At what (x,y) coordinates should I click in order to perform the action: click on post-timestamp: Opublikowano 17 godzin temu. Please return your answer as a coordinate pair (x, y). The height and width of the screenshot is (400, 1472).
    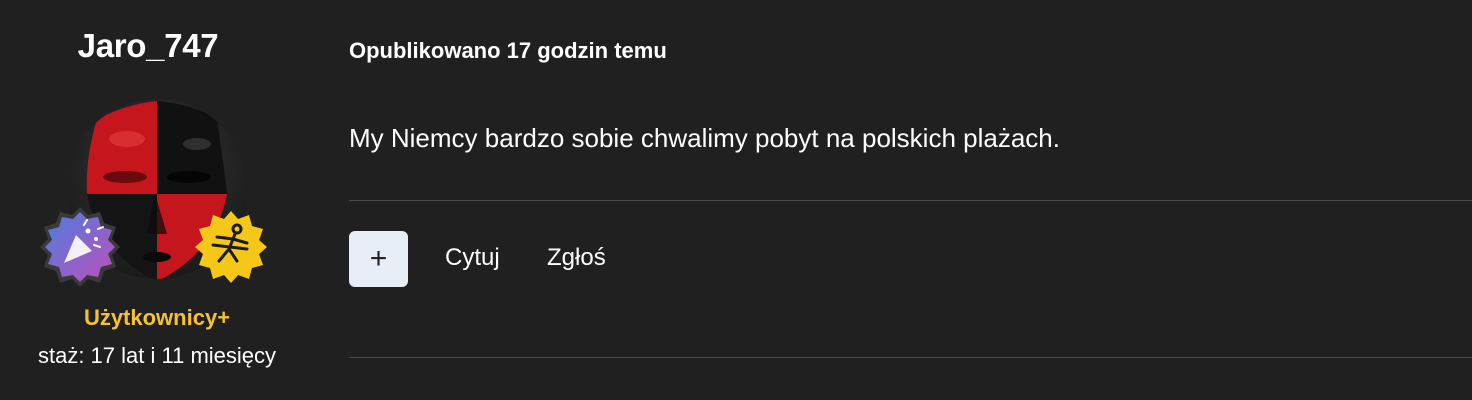
    Looking at the image, I should click on (508, 51).